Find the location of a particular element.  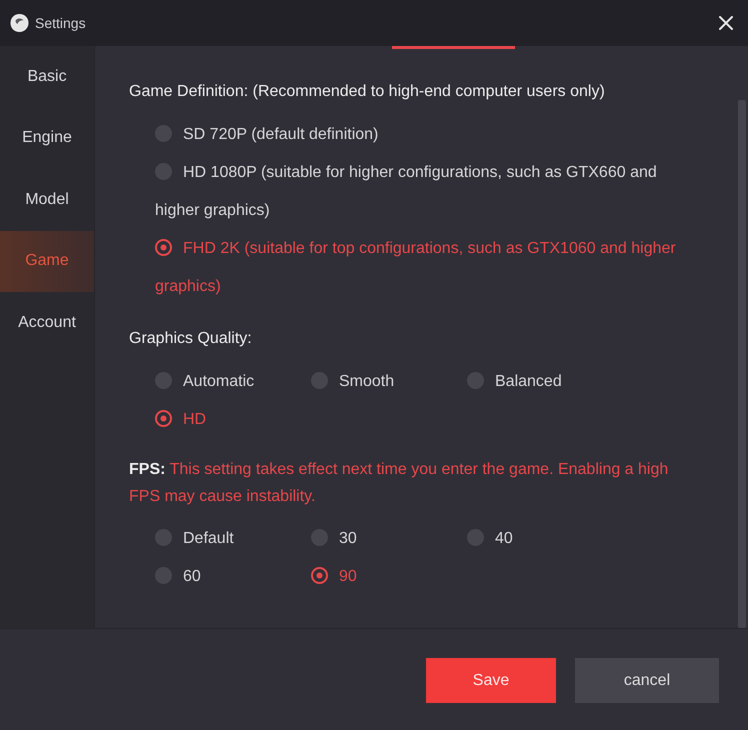

radio-option: Default is located at coordinates (233, 539).